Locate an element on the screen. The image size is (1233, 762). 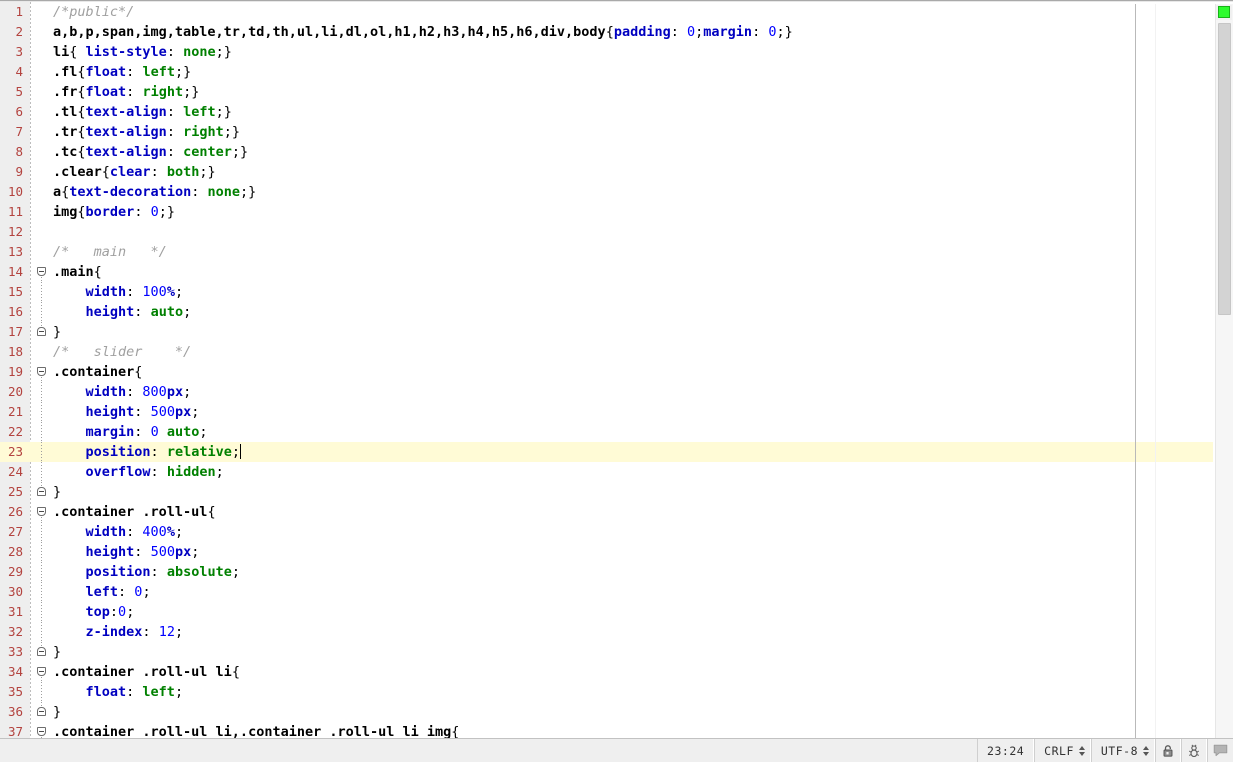
code-line: 14 .main{ is located at coordinates (606, 272).